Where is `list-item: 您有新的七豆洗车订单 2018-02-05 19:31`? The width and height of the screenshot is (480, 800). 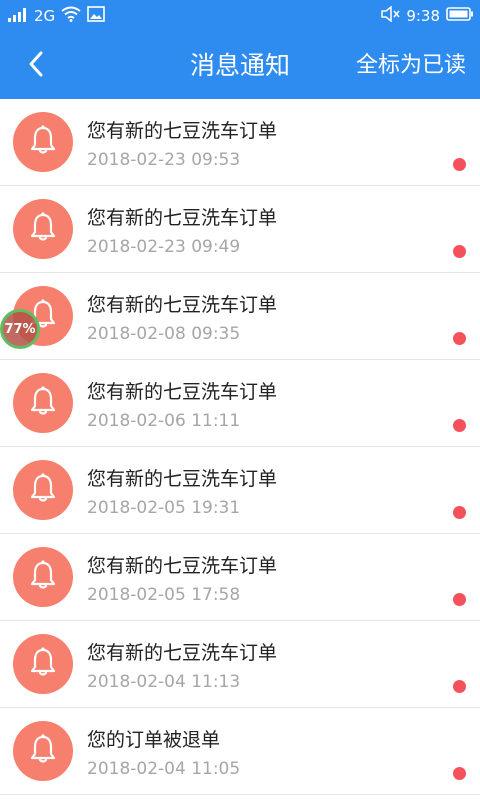
list-item: 您有新的七豆洗车订单 2018-02-05 19:31 is located at coordinates (240, 490).